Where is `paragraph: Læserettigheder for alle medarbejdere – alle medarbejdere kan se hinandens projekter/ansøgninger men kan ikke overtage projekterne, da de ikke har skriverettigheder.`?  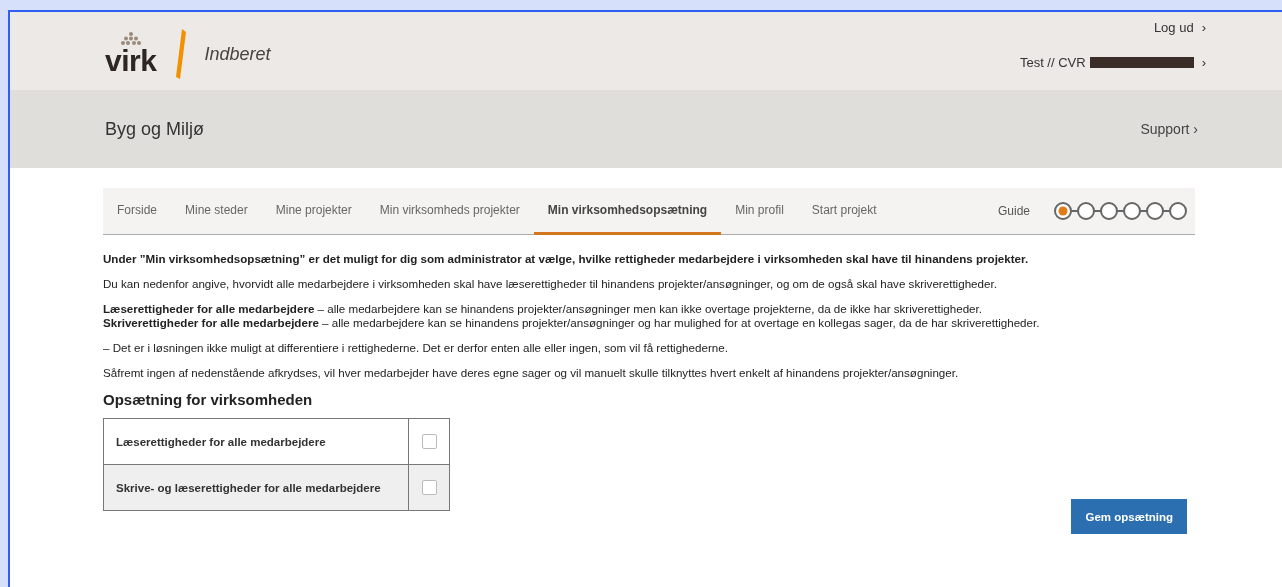
paragraph: Læserettigheder for alle medarbejdere – alle medarbejdere kan se hinandens projekter/ansøgninger men kan ikke overtage projekterne, da de ikke har skriverettigheder. is located at coordinates (543, 309).